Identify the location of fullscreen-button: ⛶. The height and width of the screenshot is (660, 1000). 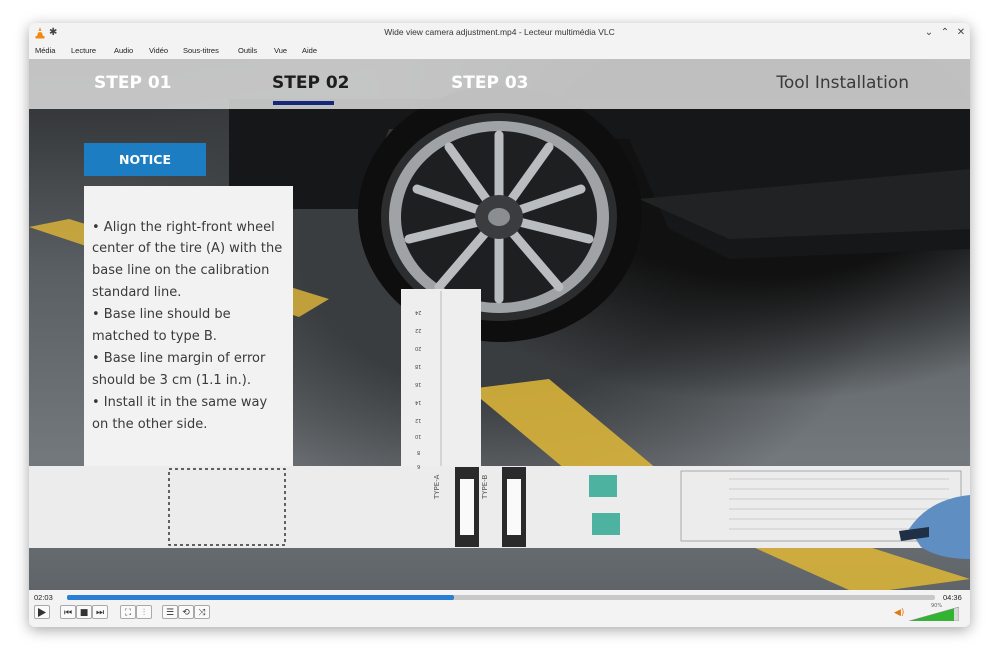
(128, 612).